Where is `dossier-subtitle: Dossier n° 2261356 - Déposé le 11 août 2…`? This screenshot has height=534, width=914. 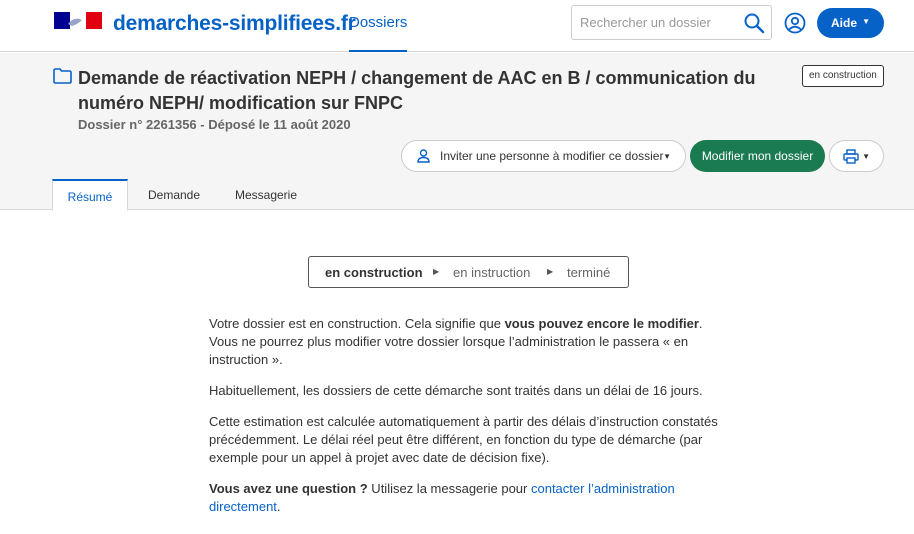
dossier-subtitle: Dossier n° 2261356 - Déposé le 11 août 2… is located at coordinates (214, 124).